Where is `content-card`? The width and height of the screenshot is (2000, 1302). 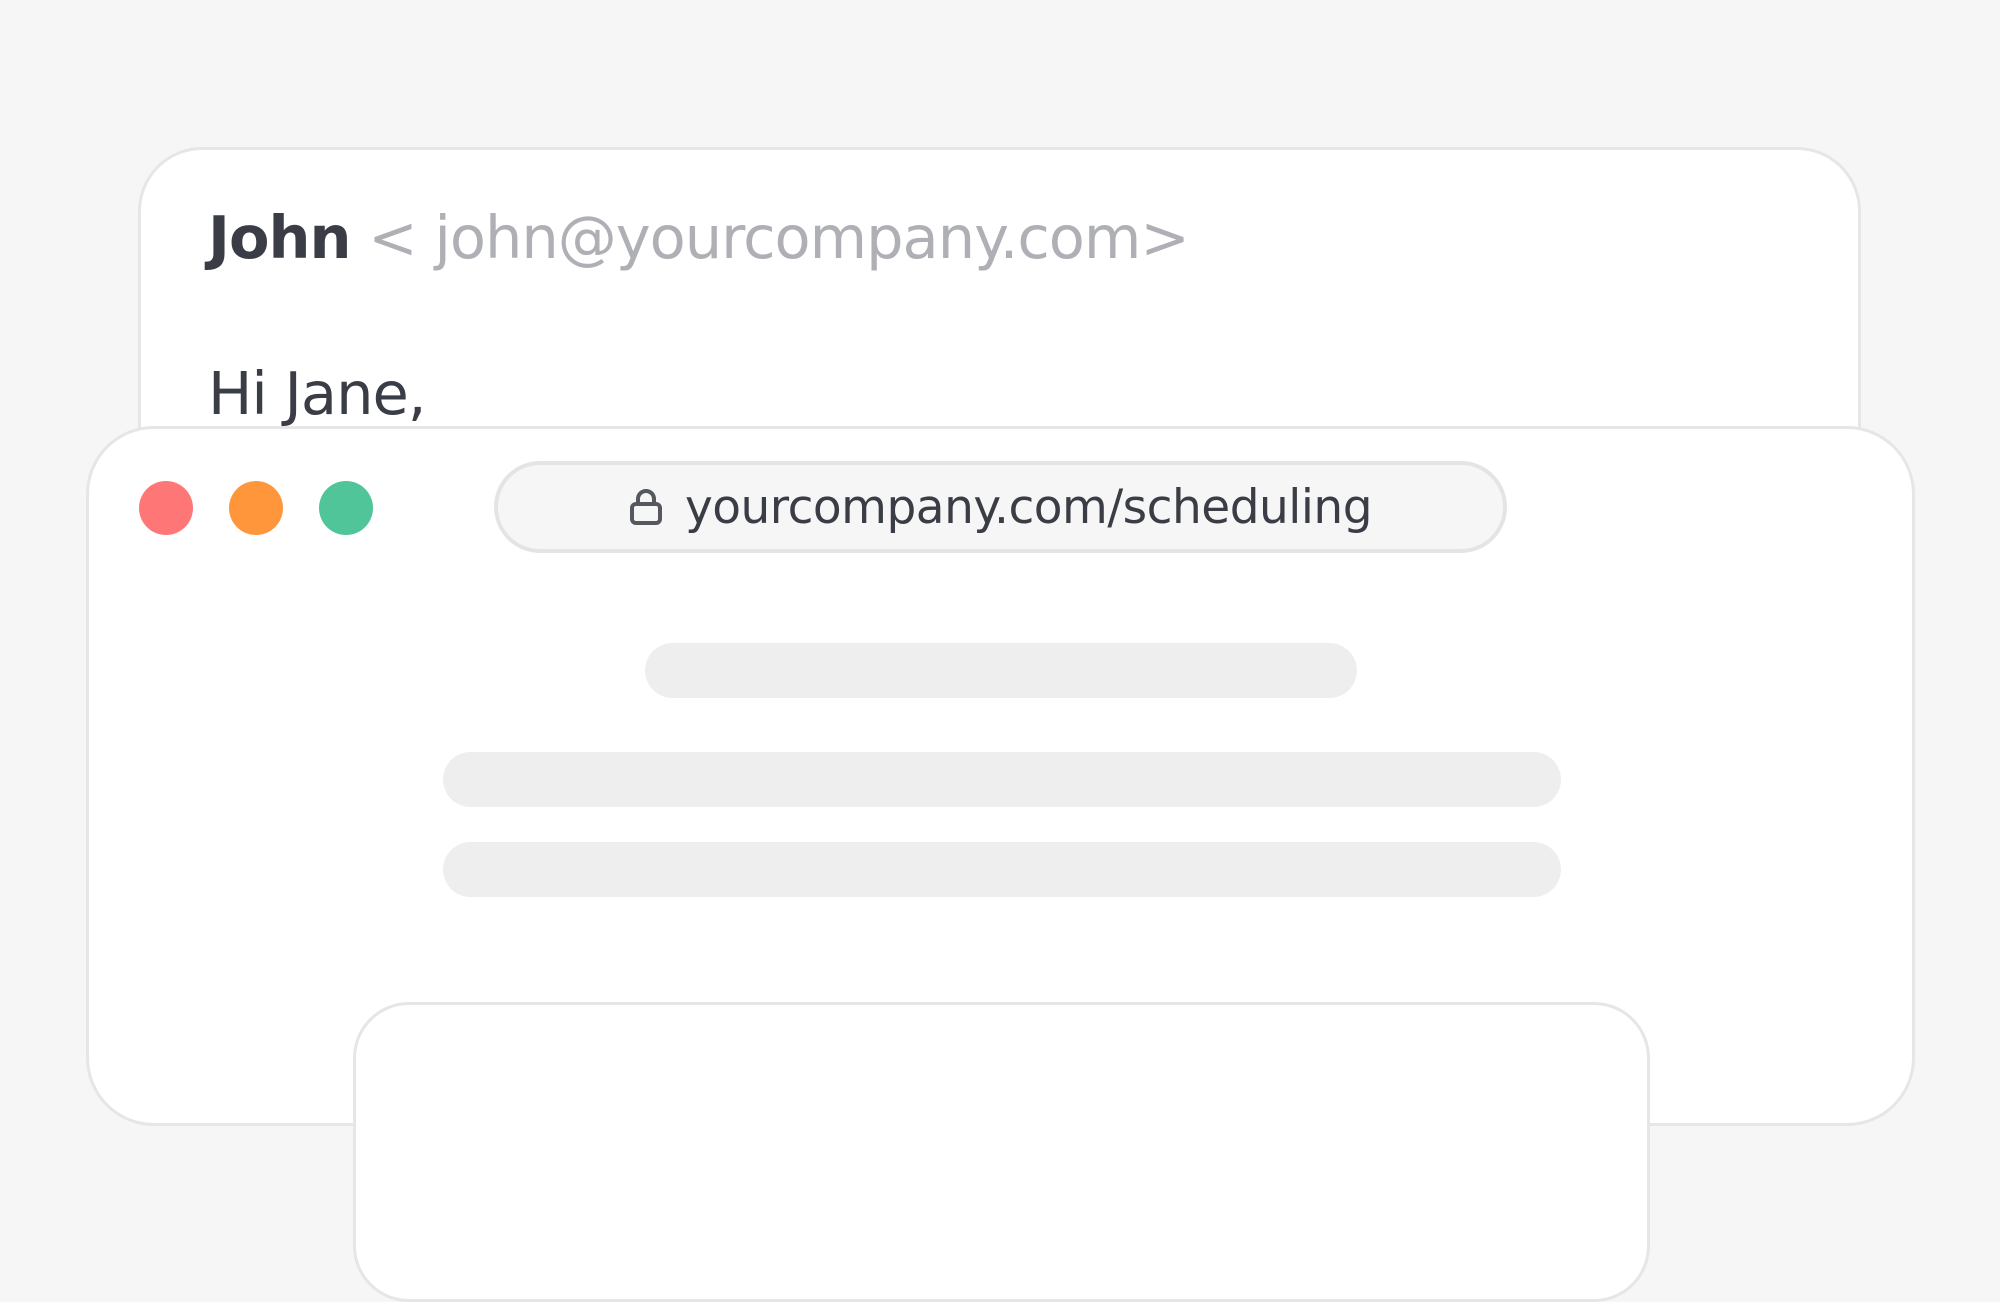
content-card is located at coordinates (1001, 1152).